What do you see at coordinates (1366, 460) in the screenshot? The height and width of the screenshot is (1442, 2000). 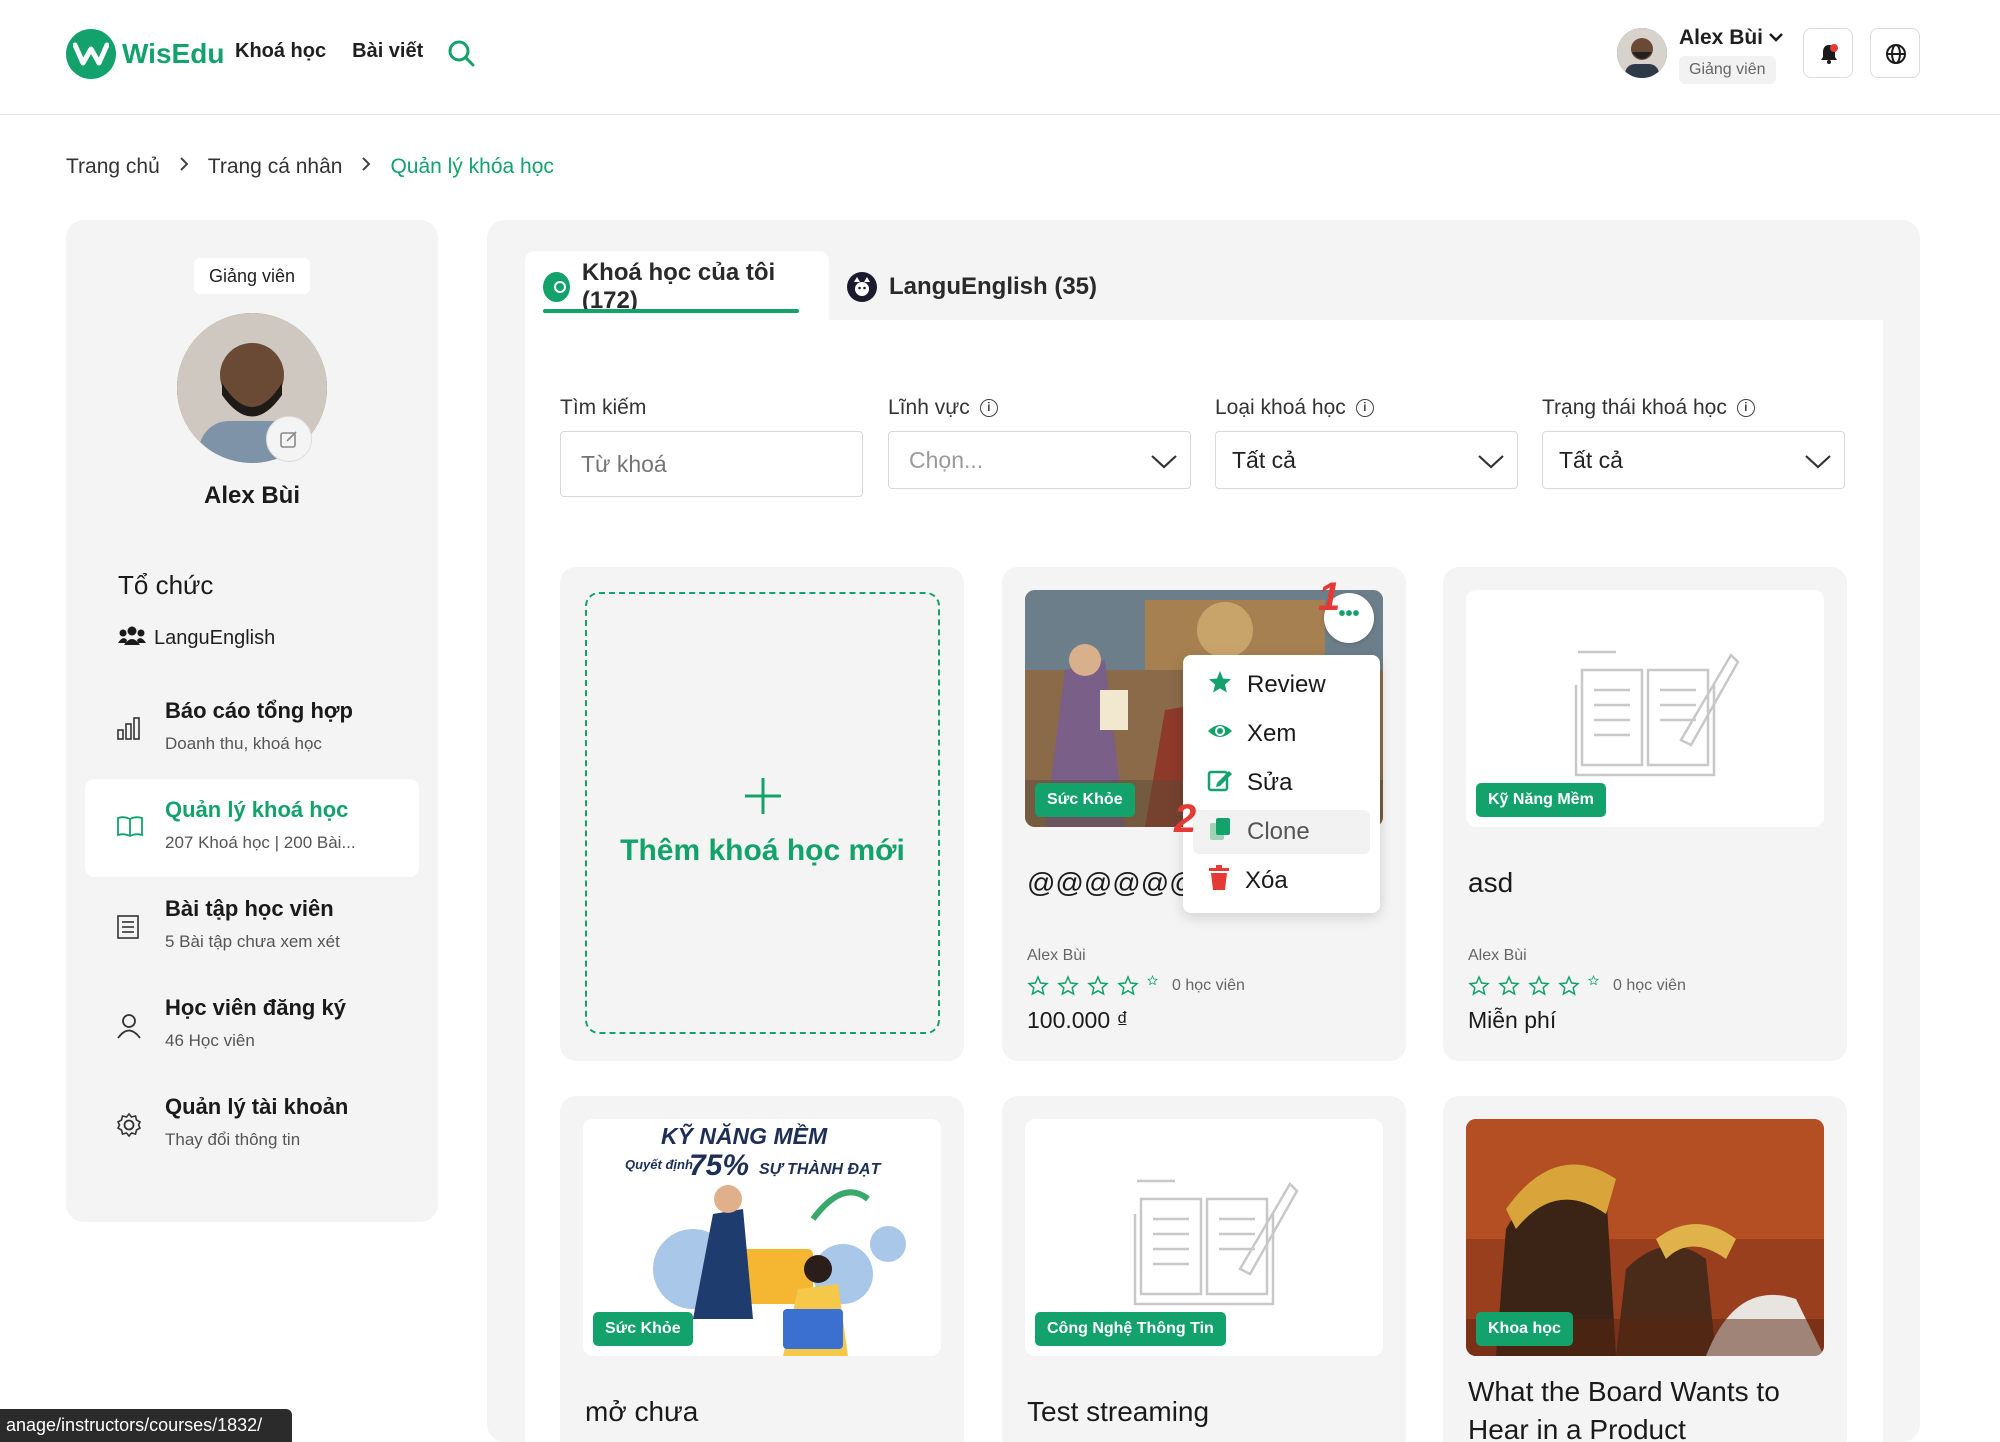 I see `course-type-select: Tất cả` at bounding box center [1366, 460].